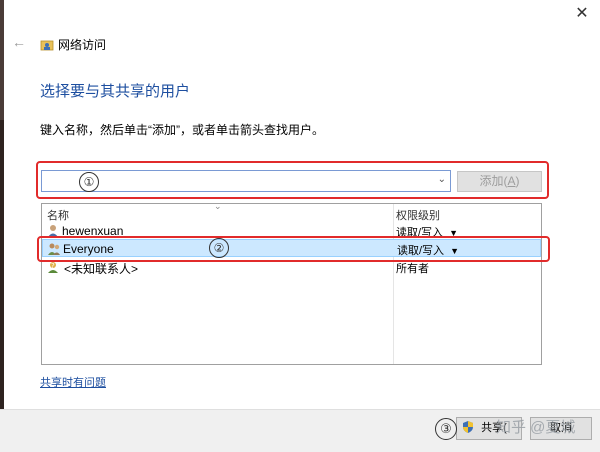 This screenshot has height=452, width=600. Describe the element at coordinates (82, 45) in the screenshot. I see `window-title: 网络访问` at that location.